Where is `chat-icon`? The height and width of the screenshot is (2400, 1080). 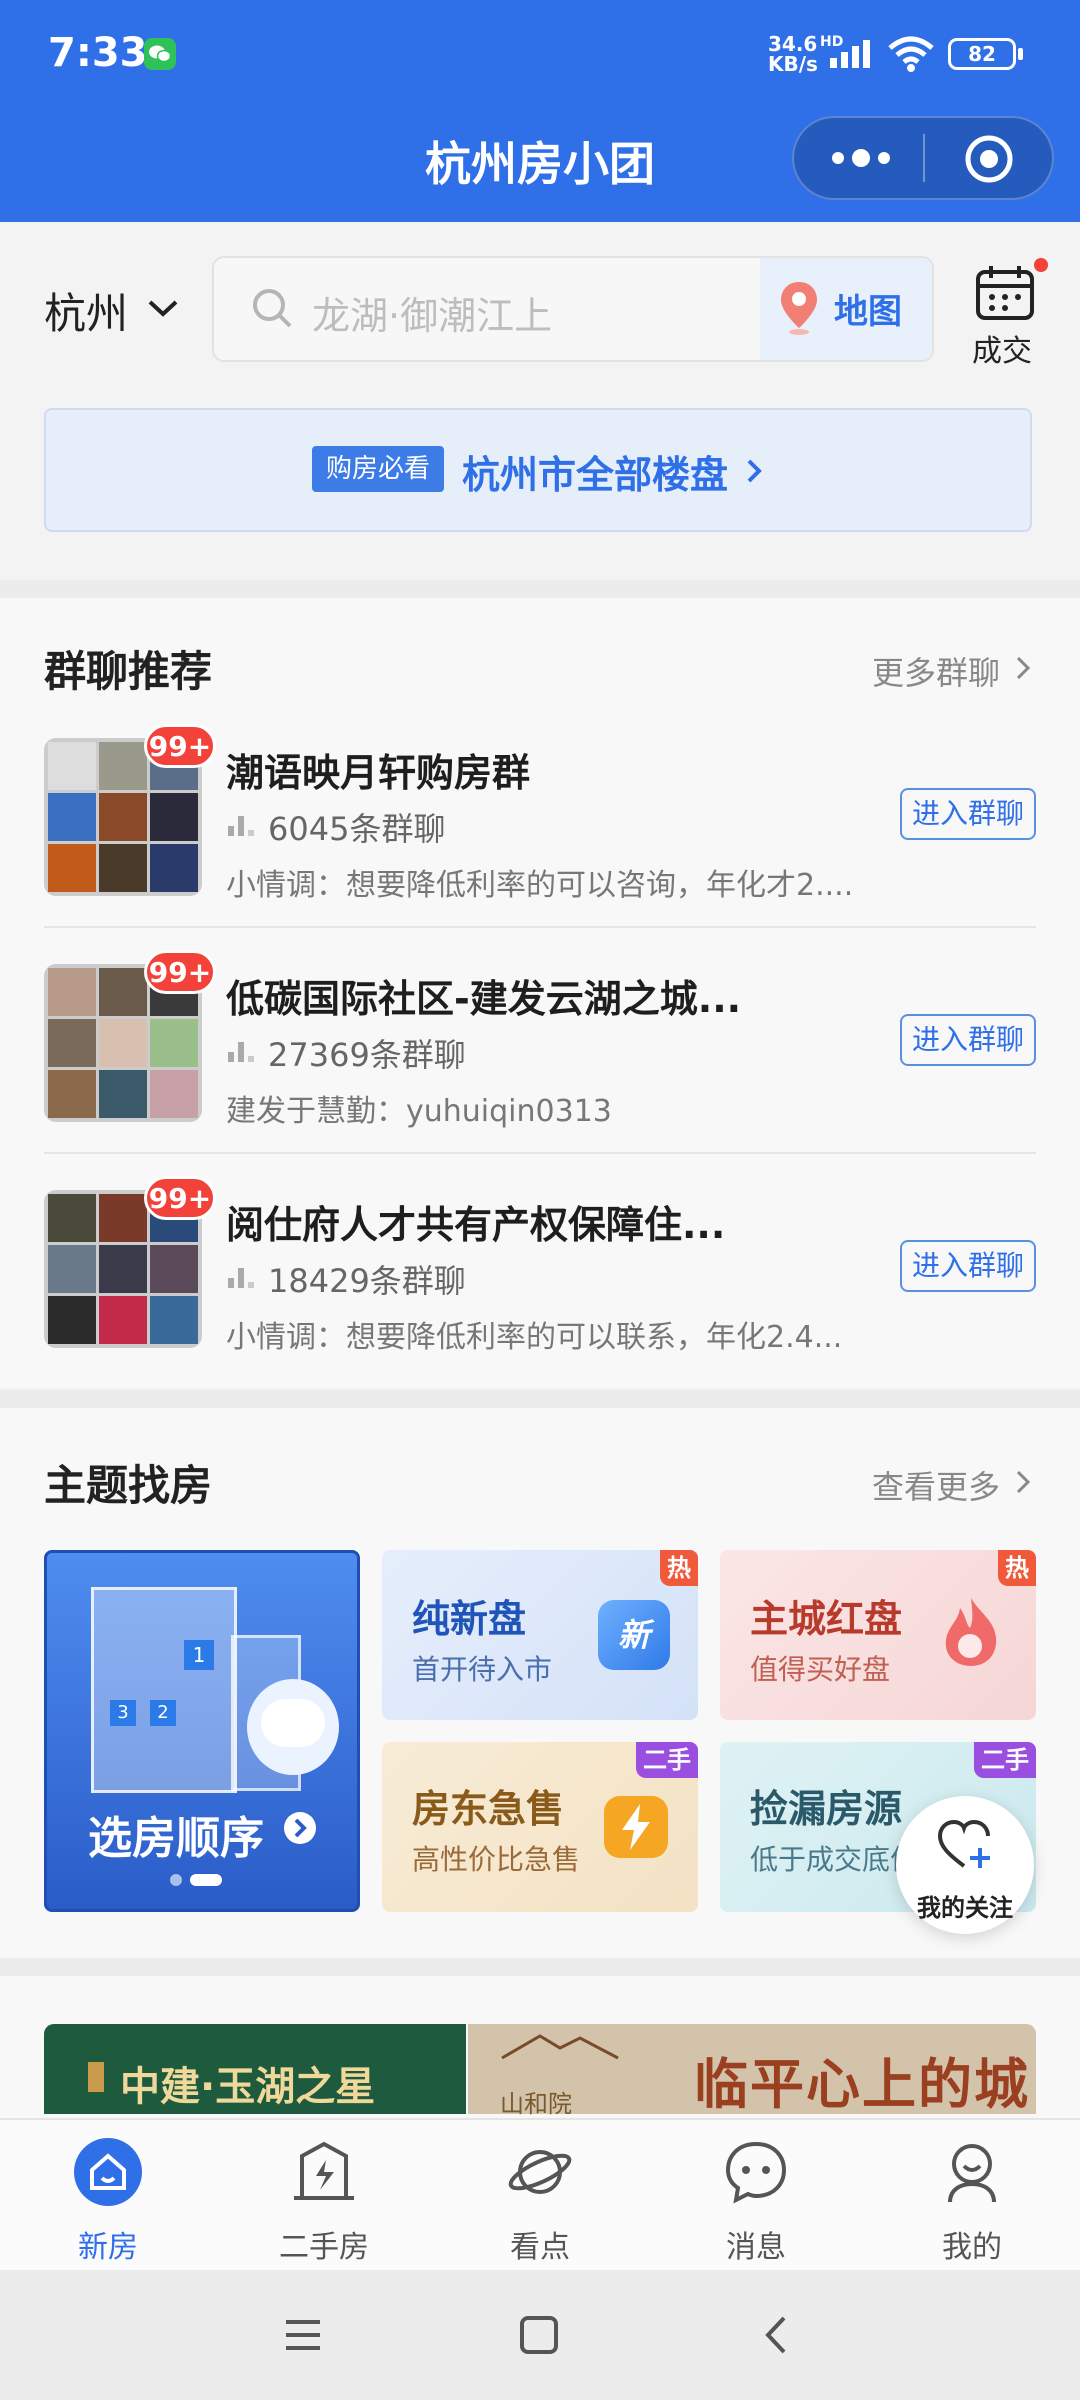
chat-icon is located at coordinates (756, 2172).